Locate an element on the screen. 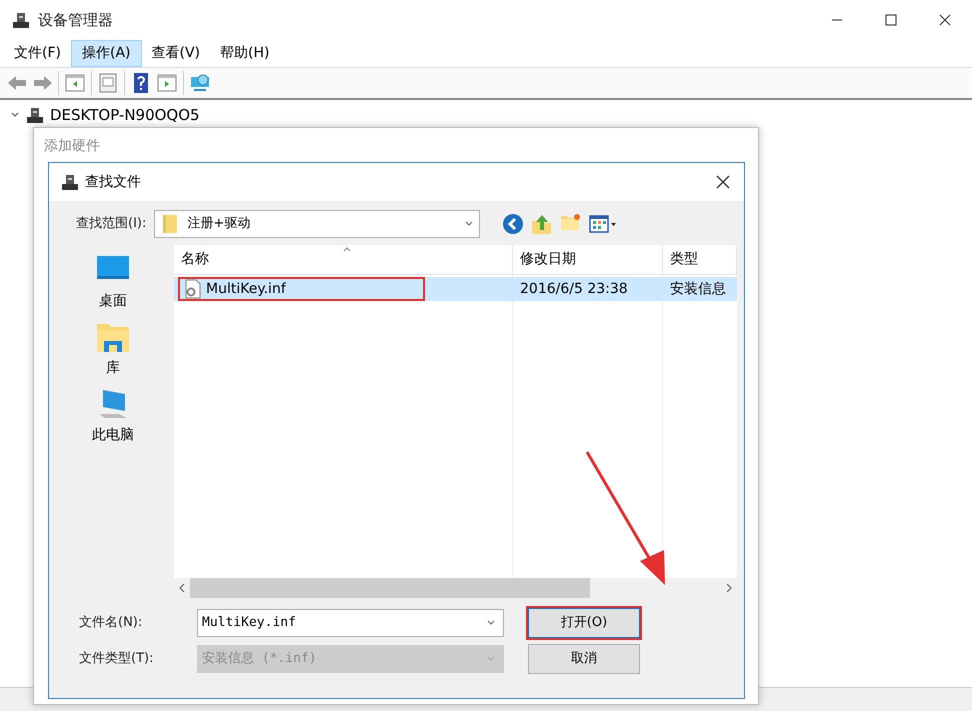 The height and width of the screenshot is (711, 972). maximize-icon is located at coordinates (891, 20).